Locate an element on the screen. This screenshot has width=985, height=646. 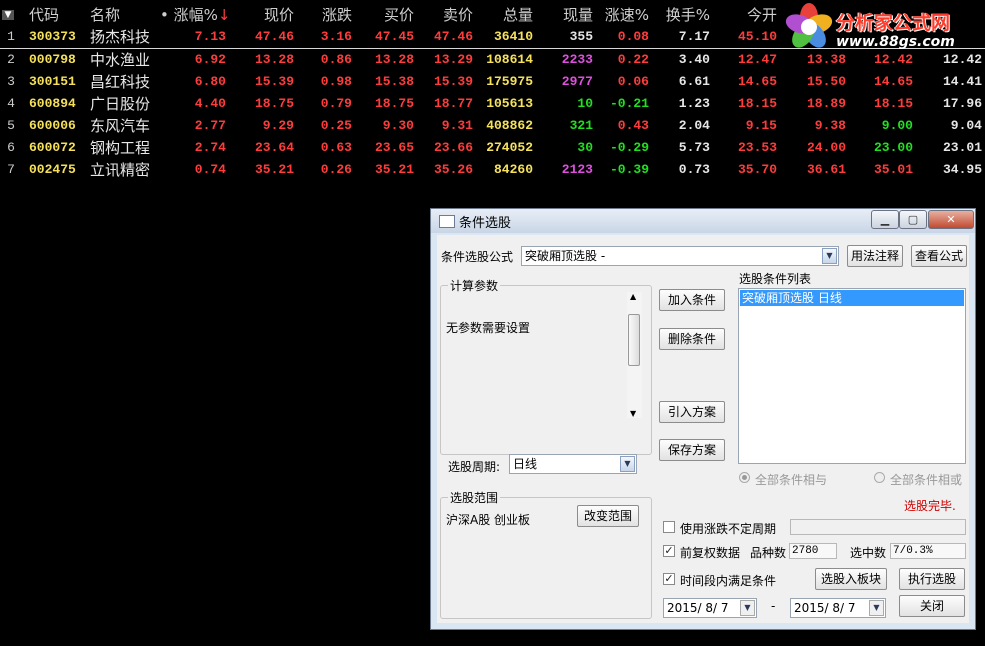
period-condition-label: 时间段内满足条件 is located at coordinates (728, 581).